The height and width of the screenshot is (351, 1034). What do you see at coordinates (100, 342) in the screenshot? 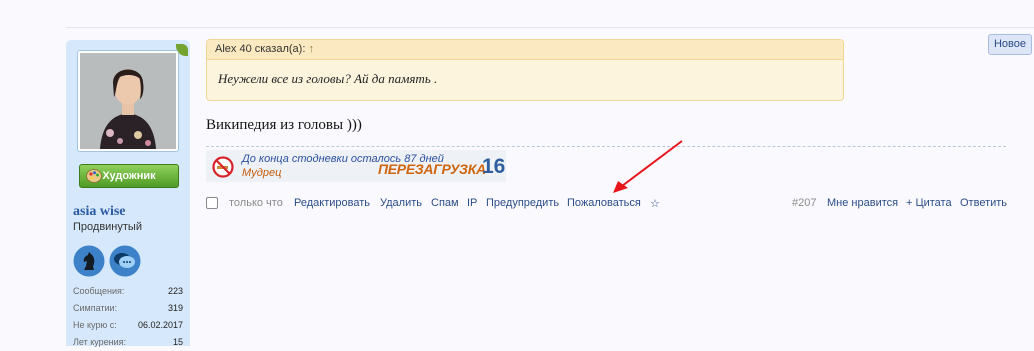
I see `stat-label: Лет курения:` at bounding box center [100, 342].